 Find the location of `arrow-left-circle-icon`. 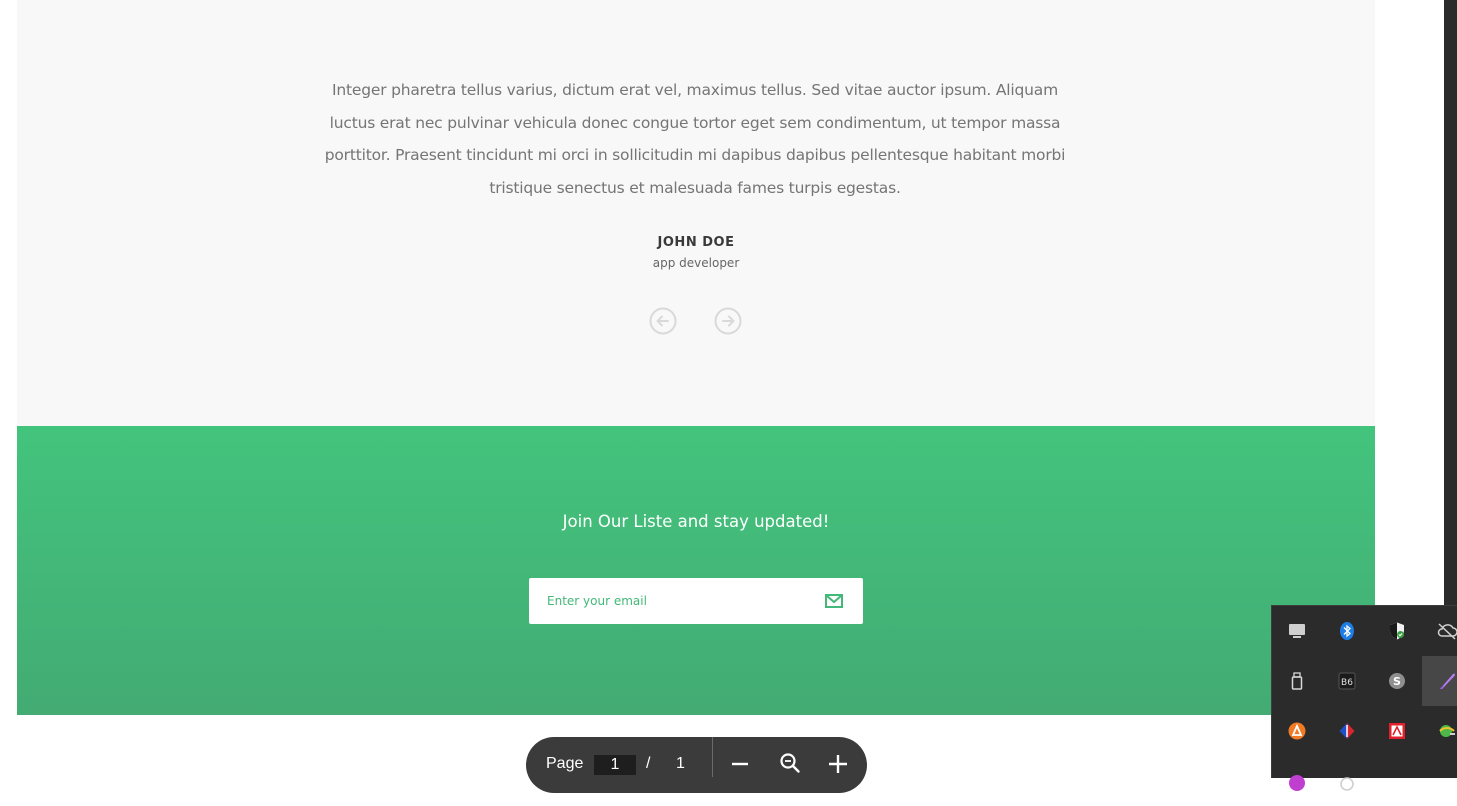

arrow-left-circle-icon is located at coordinates (663, 321).